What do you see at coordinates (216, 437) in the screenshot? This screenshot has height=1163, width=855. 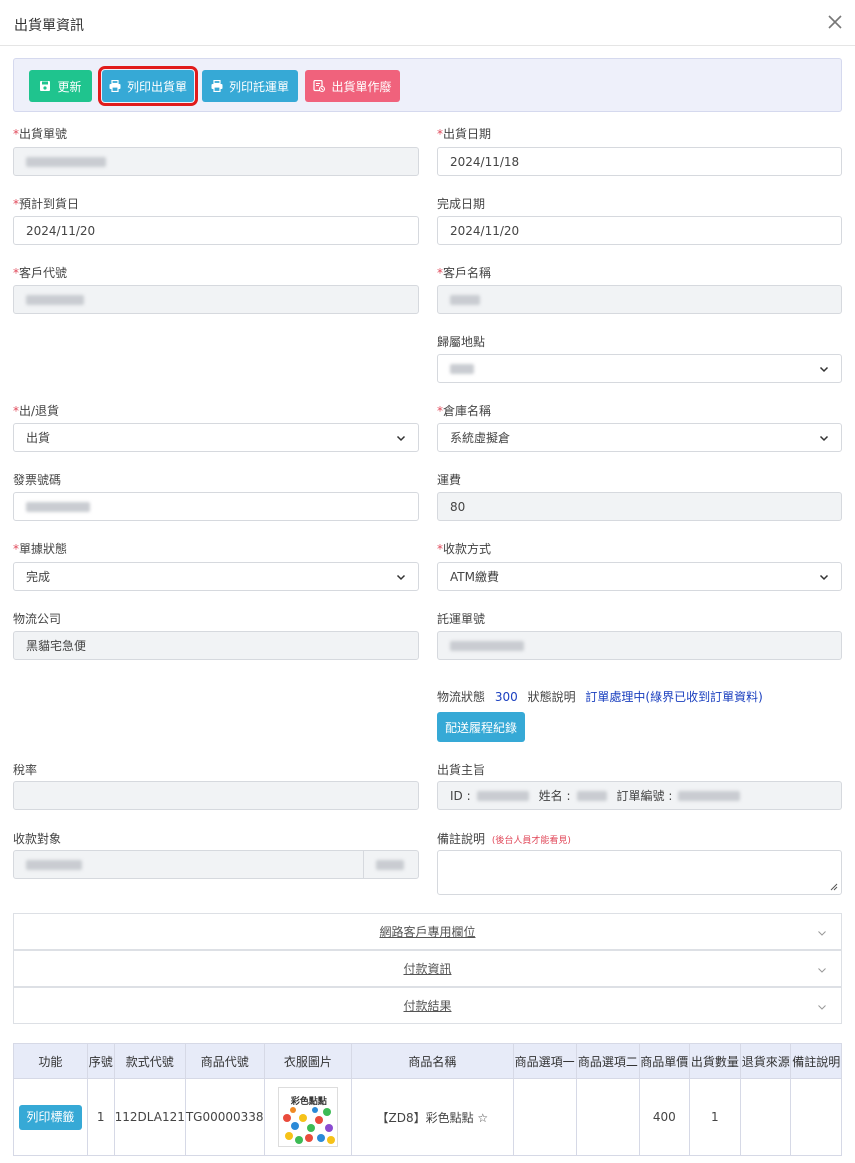 I see `ship-return-select: 出貨` at bounding box center [216, 437].